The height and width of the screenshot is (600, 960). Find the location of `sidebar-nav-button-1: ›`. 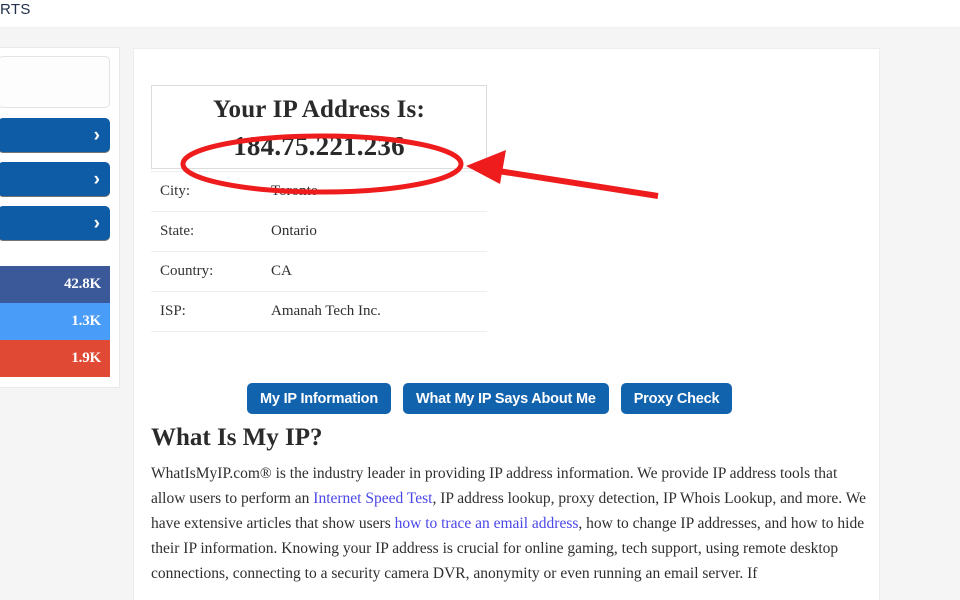

sidebar-nav-button-1: › is located at coordinates (55, 135).